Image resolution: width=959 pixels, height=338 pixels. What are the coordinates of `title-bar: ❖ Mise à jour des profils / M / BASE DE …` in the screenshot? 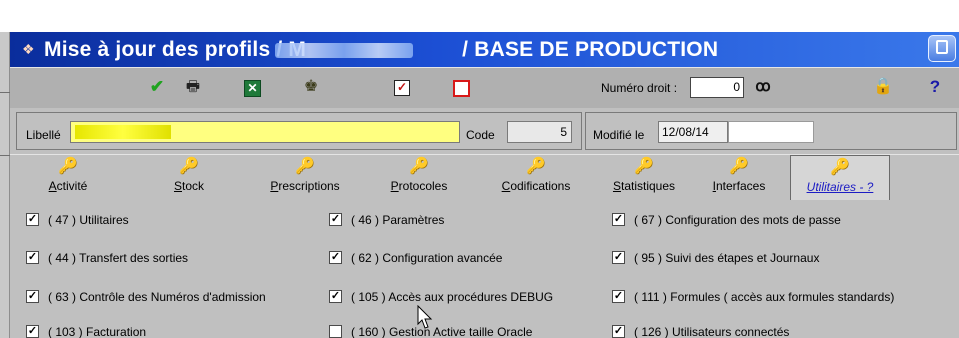 It's located at (484, 49).